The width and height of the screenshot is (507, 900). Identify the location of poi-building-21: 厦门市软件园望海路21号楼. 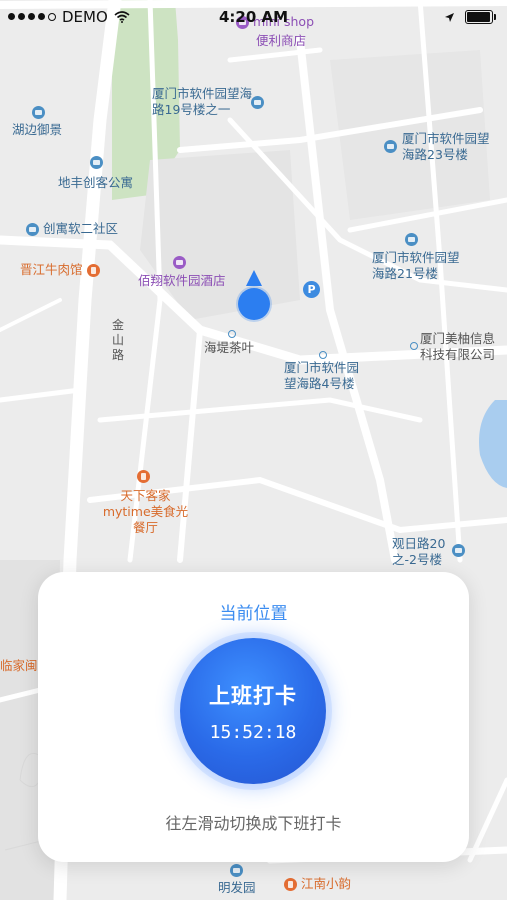
(418, 266).